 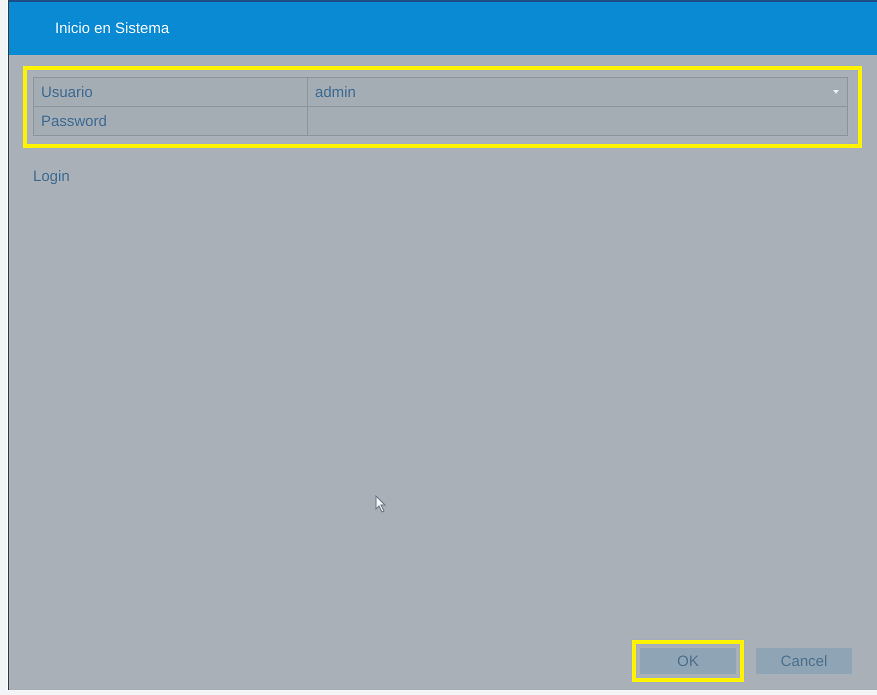 What do you see at coordinates (836, 92) in the screenshot?
I see `caret-icon` at bounding box center [836, 92].